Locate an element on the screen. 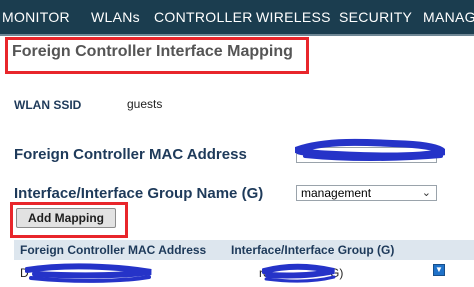 This screenshot has width=474, height=287. nav-controller: CONTROLLER is located at coordinates (203, 17).